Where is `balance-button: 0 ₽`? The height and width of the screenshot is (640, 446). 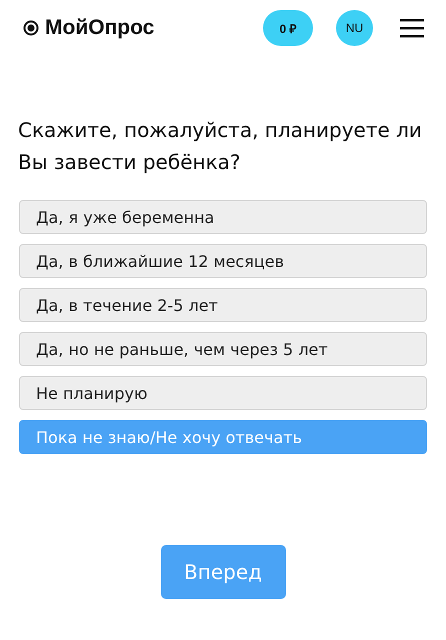 balance-button: 0 ₽ is located at coordinates (288, 28).